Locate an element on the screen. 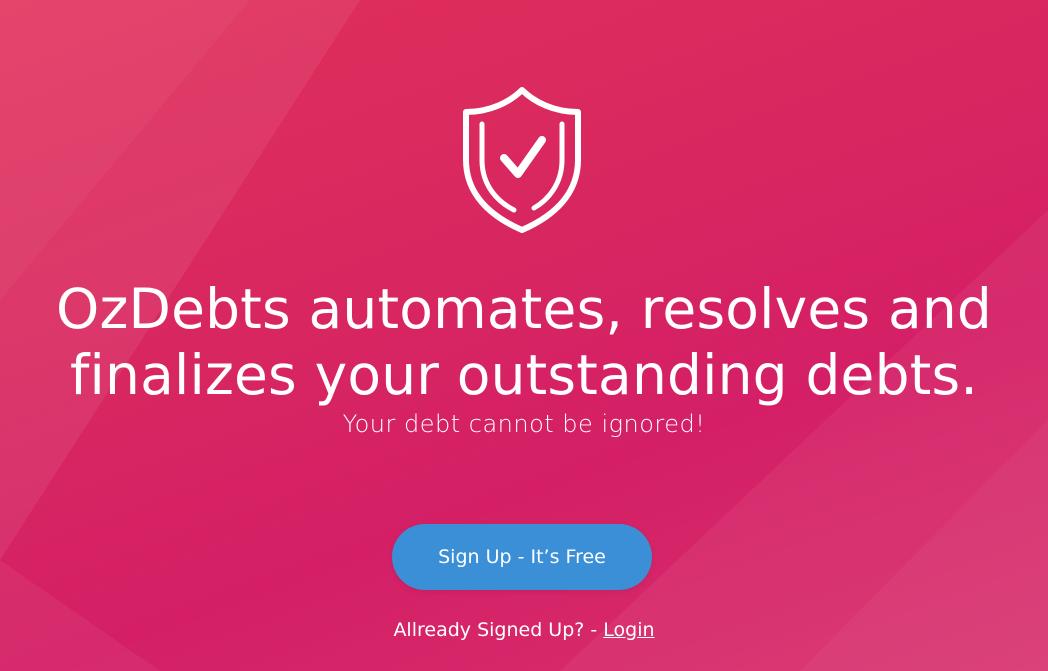 The image size is (1048, 671). sign-up-button: Sign Up - It’s Free is located at coordinates (522, 557).